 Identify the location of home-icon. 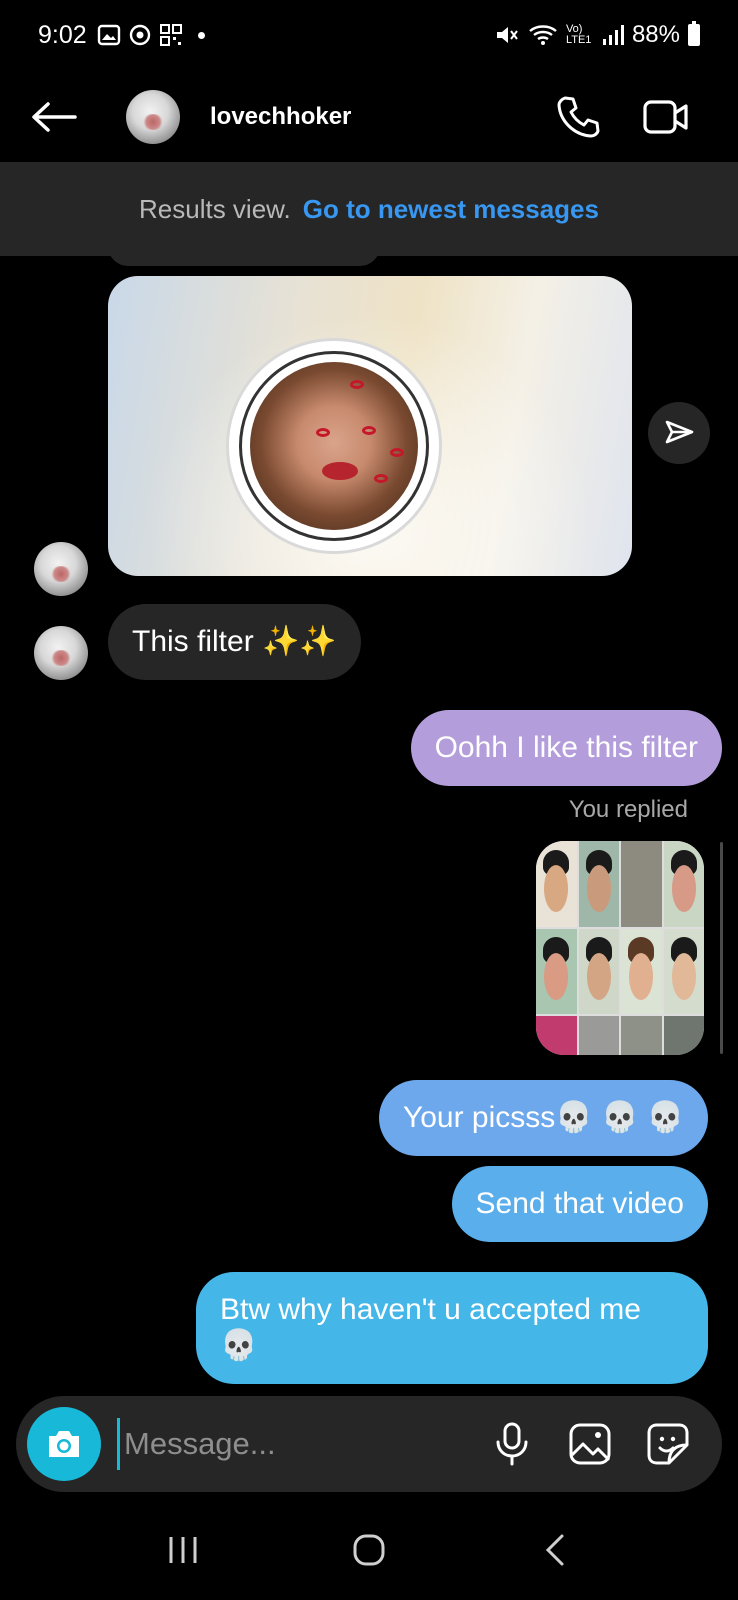
(369, 1550).